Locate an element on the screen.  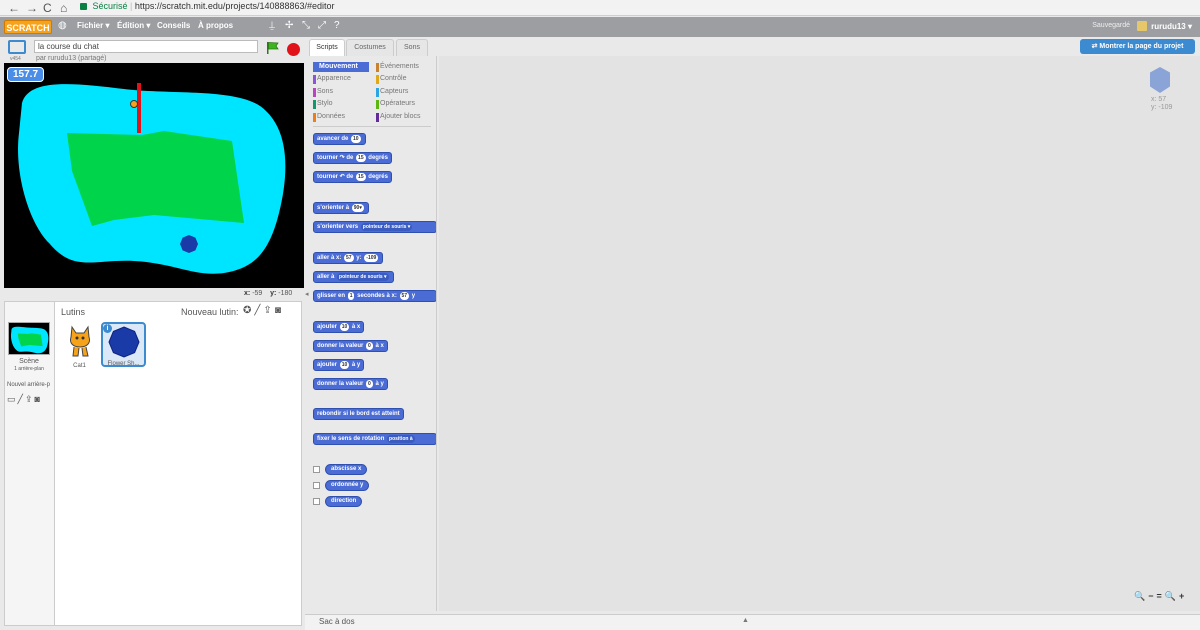
block-goto-xy: aller à x: 57 y: -109 is located at coordinates (348, 258).